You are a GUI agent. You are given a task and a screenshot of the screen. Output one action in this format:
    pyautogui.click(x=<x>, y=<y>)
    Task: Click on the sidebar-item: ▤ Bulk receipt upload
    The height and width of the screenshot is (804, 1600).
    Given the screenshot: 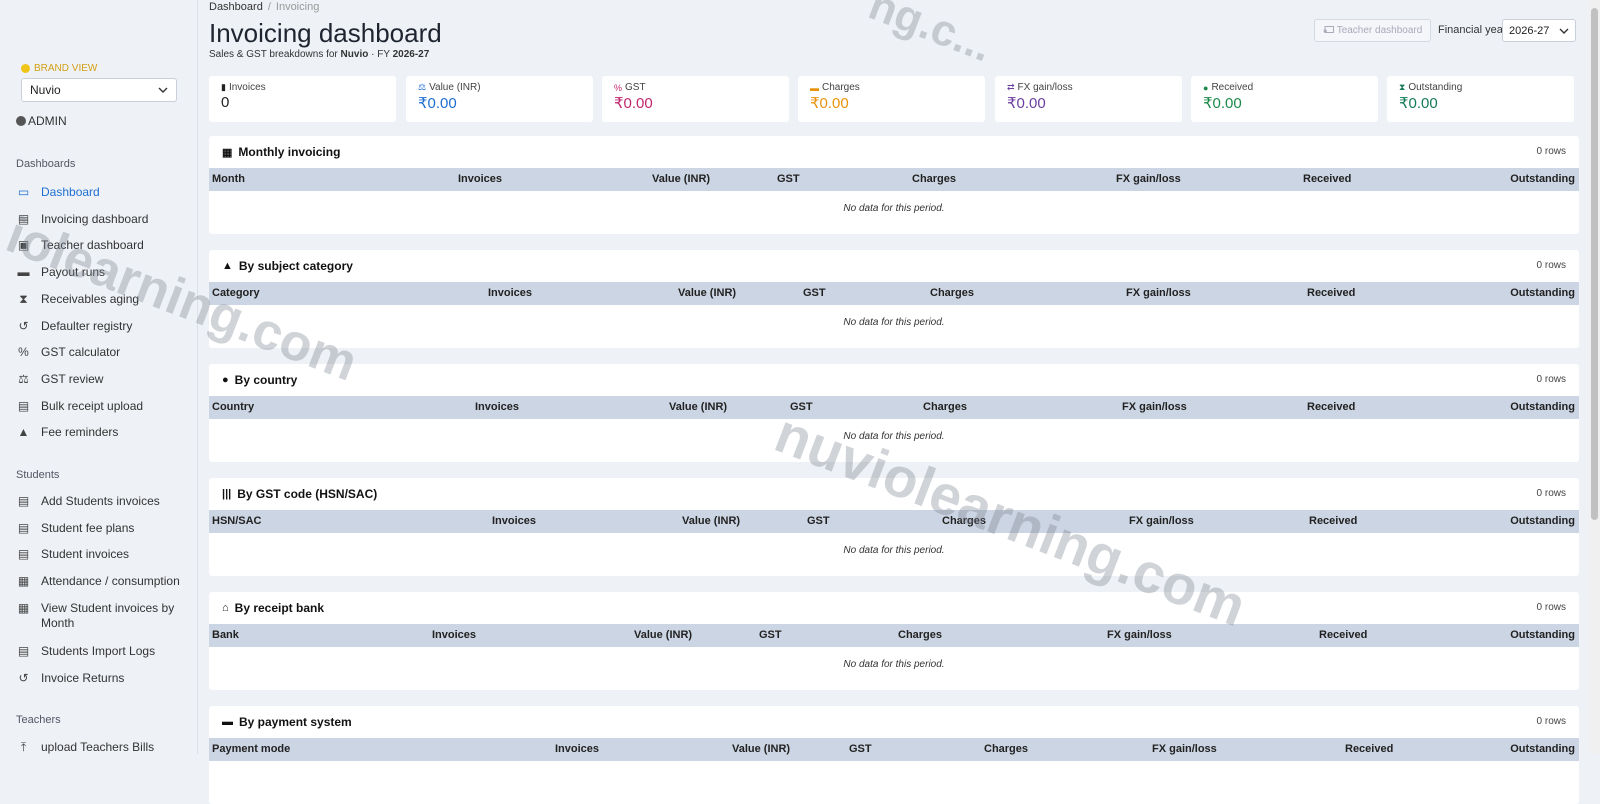 What is the action you would take?
    pyautogui.click(x=104, y=406)
    